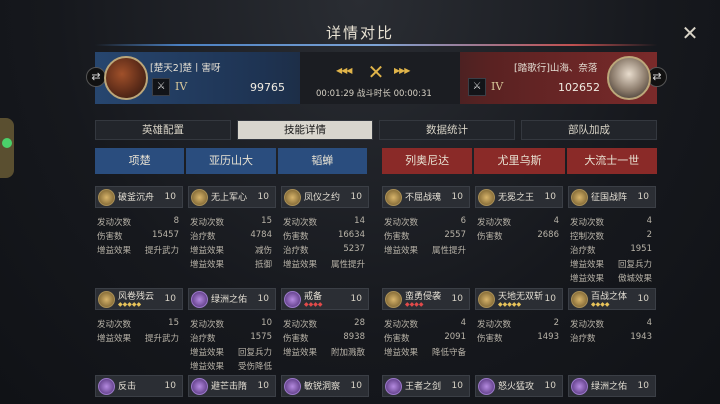 The image size is (720, 404). What do you see at coordinates (359, 221) in the screenshot?
I see `stat-value: 14` at bounding box center [359, 221].